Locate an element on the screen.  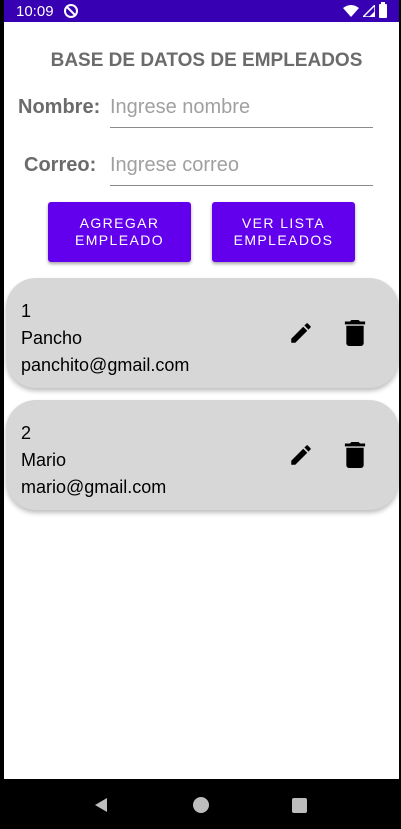
home-icon is located at coordinates (201, 805).